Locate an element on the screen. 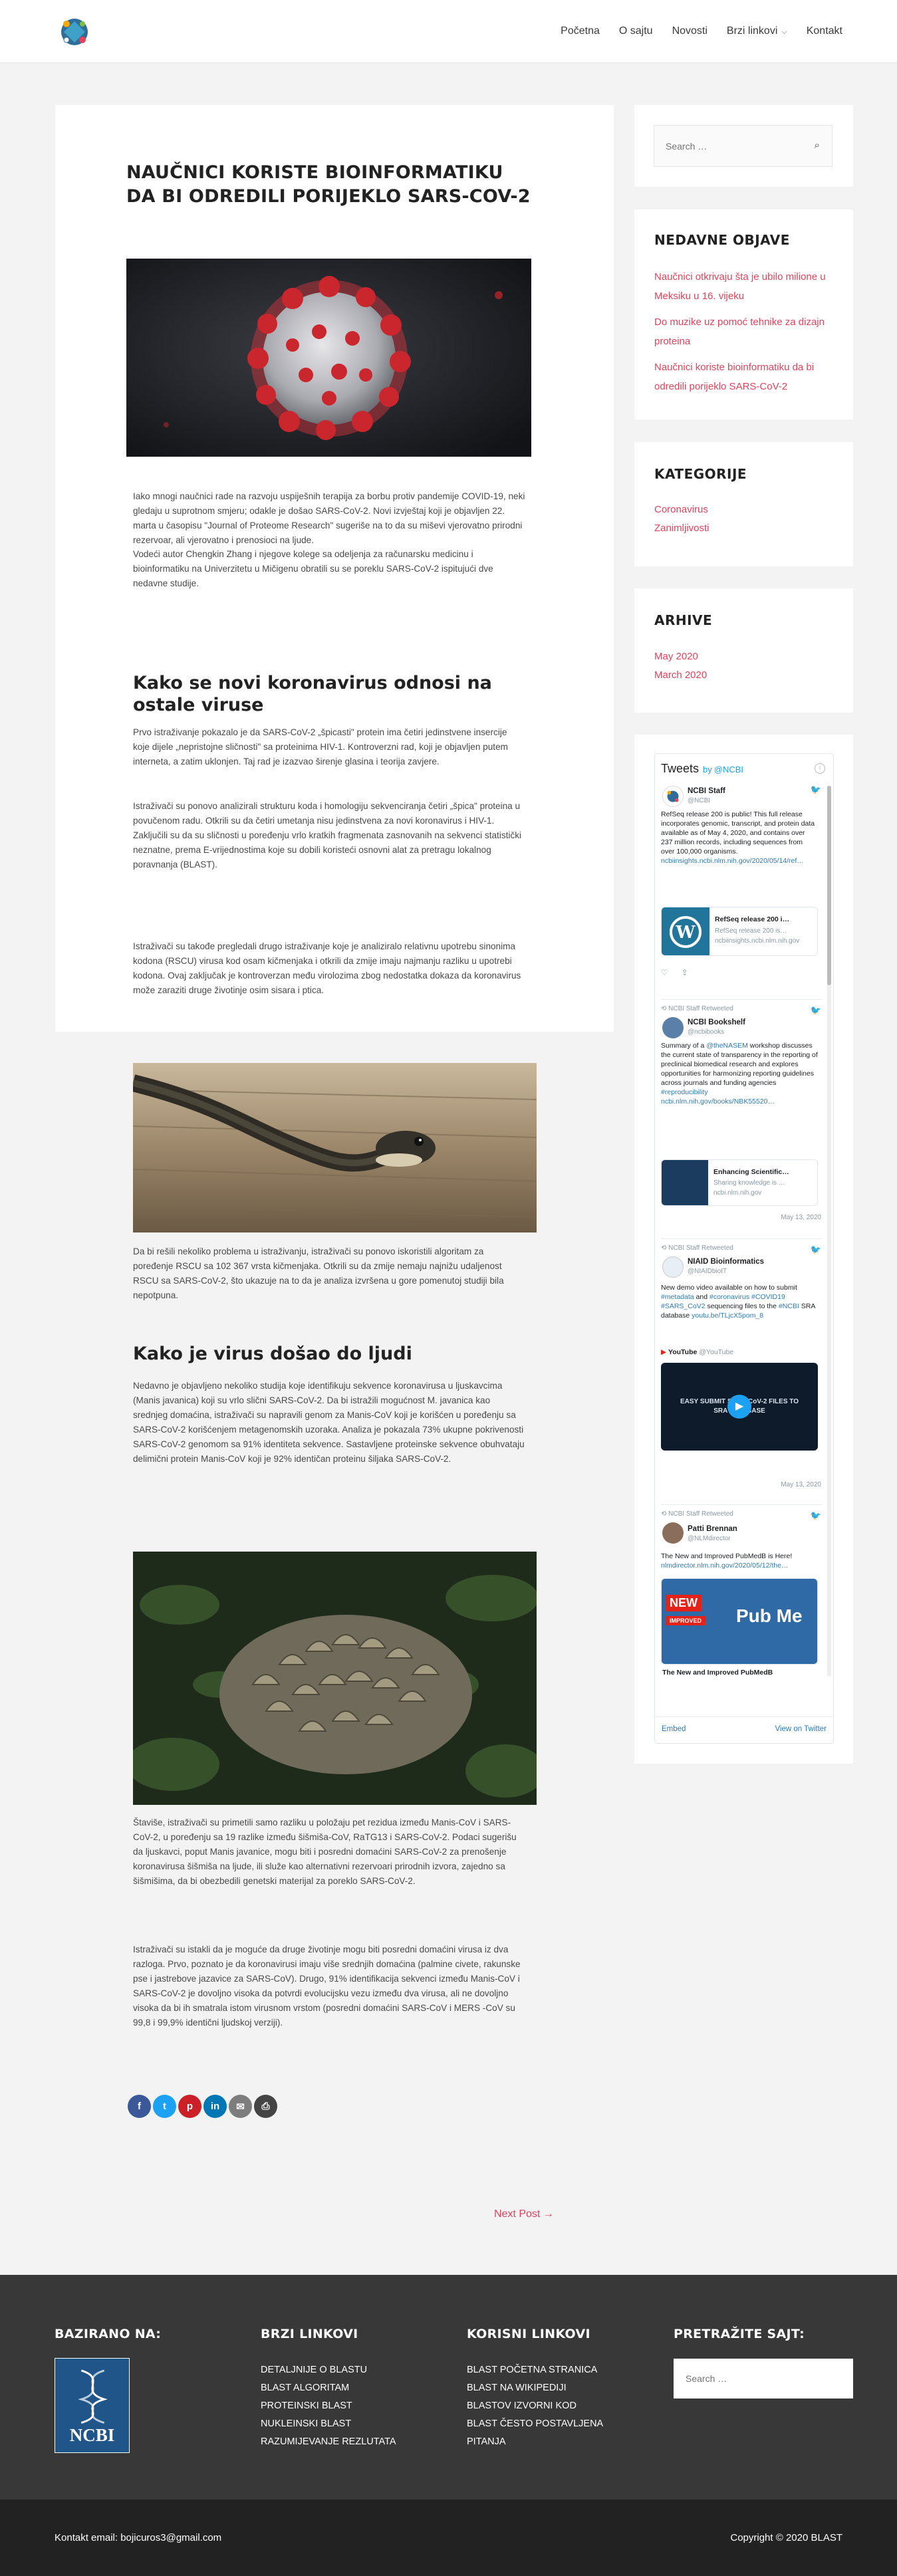 Image resolution: width=897 pixels, height=2576 pixels. section-heading: Kako je virus došao do ljudi is located at coordinates (273, 1354).